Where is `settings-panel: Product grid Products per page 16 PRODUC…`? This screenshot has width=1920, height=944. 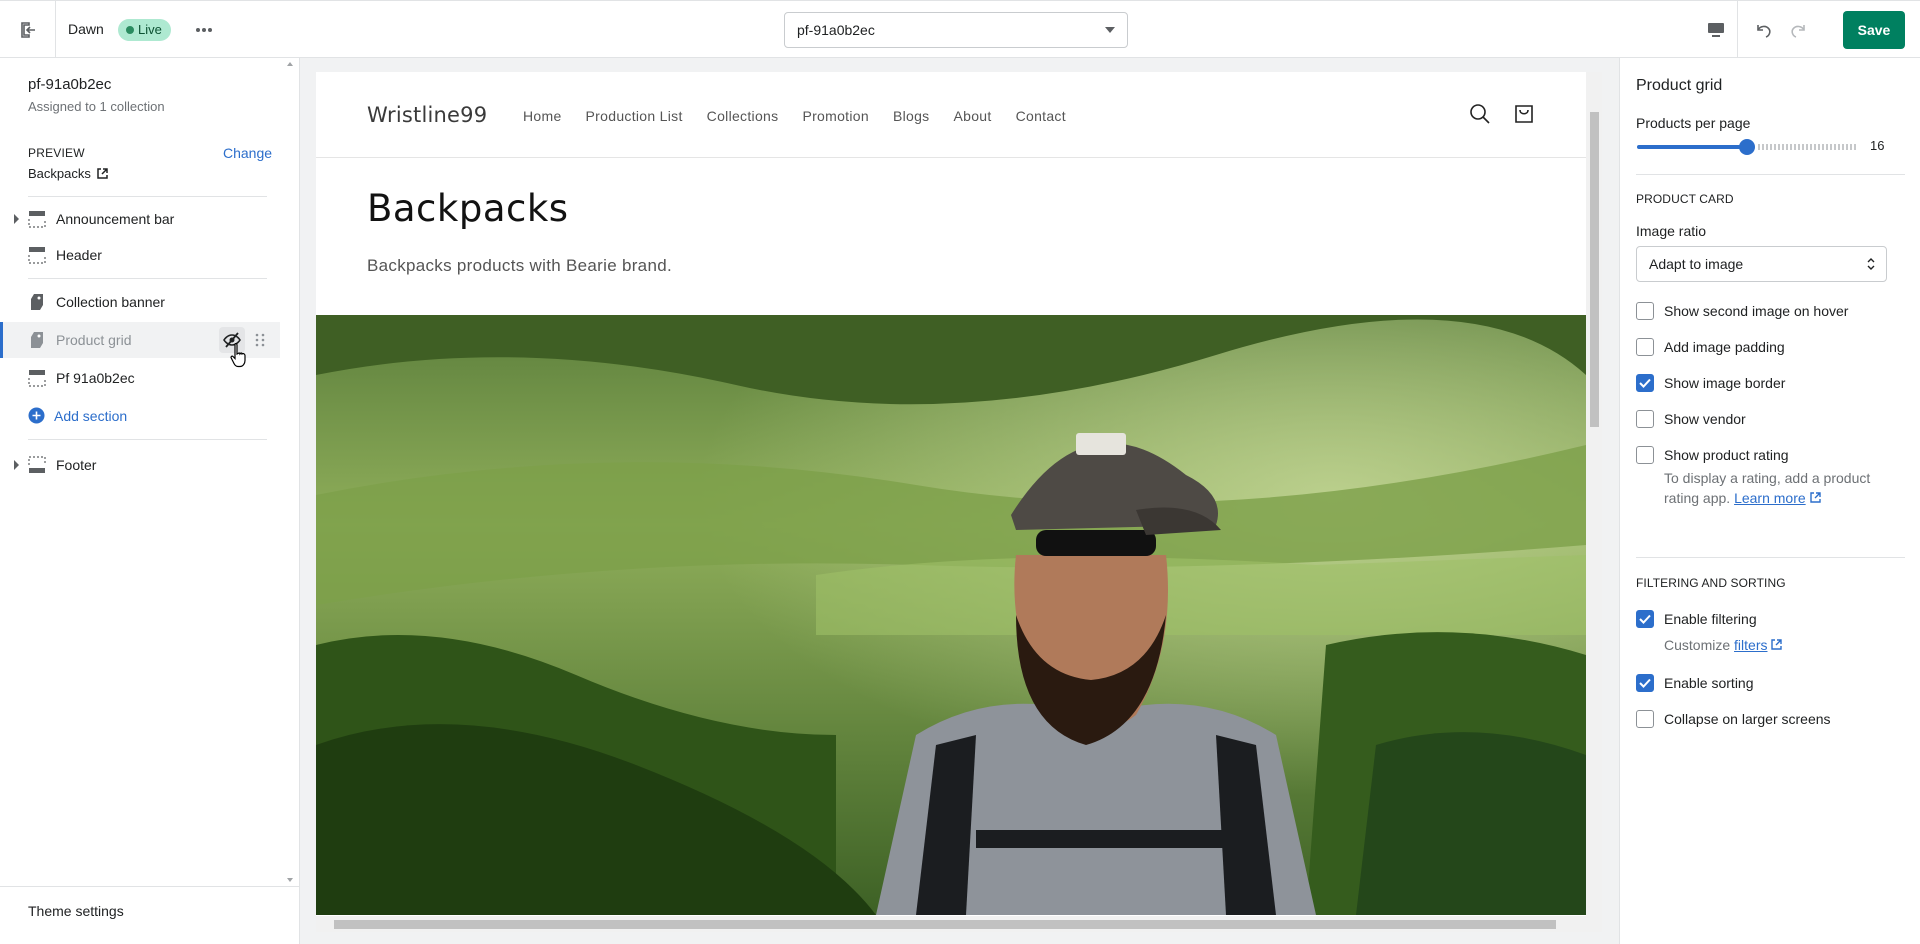 settings-panel: Product grid Products per page 16 PRODUC… is located at coordinates (1769, 501).